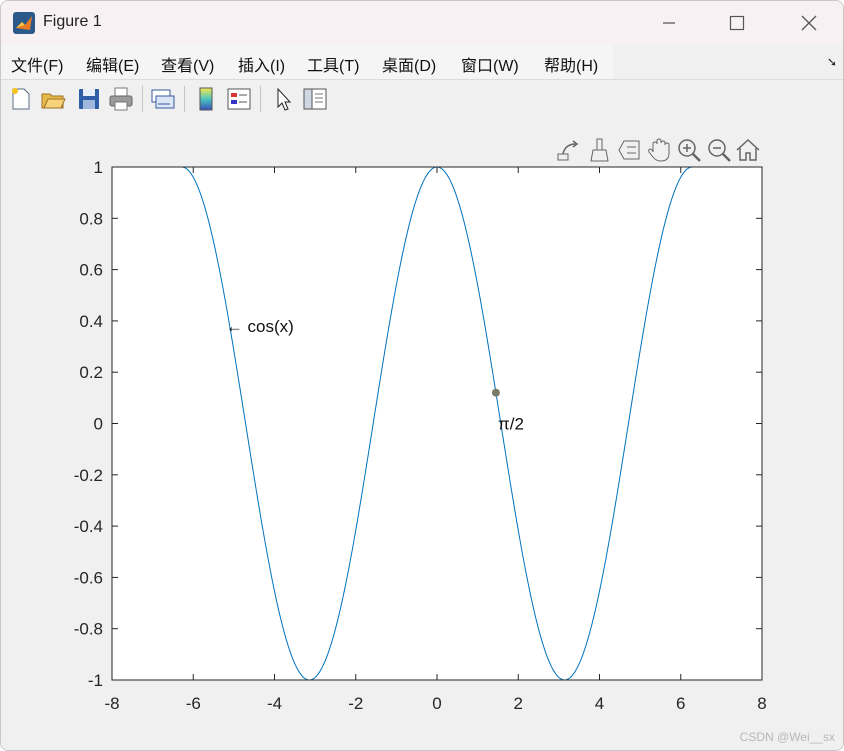  Describe the element at coordinates (112, 64) in the screenshot. I see `menu-edit: 编辑(E)` at that location.